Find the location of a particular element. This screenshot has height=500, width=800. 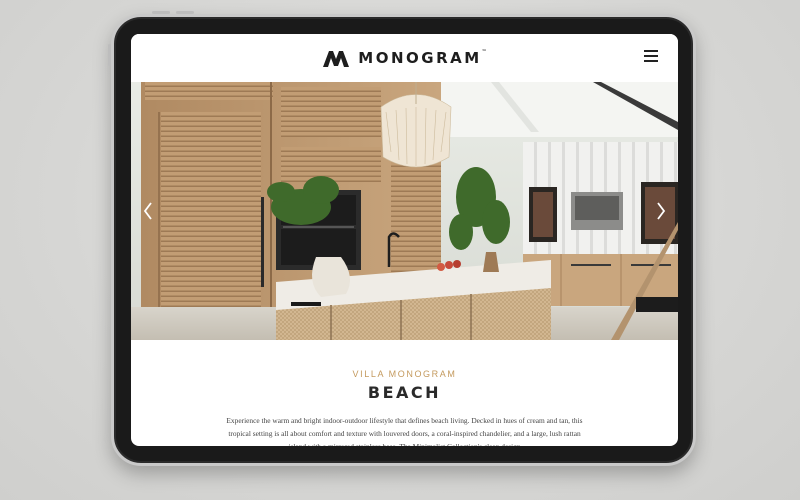

brand-name: MONOGRAM™ is located at coordinates (422, 58).